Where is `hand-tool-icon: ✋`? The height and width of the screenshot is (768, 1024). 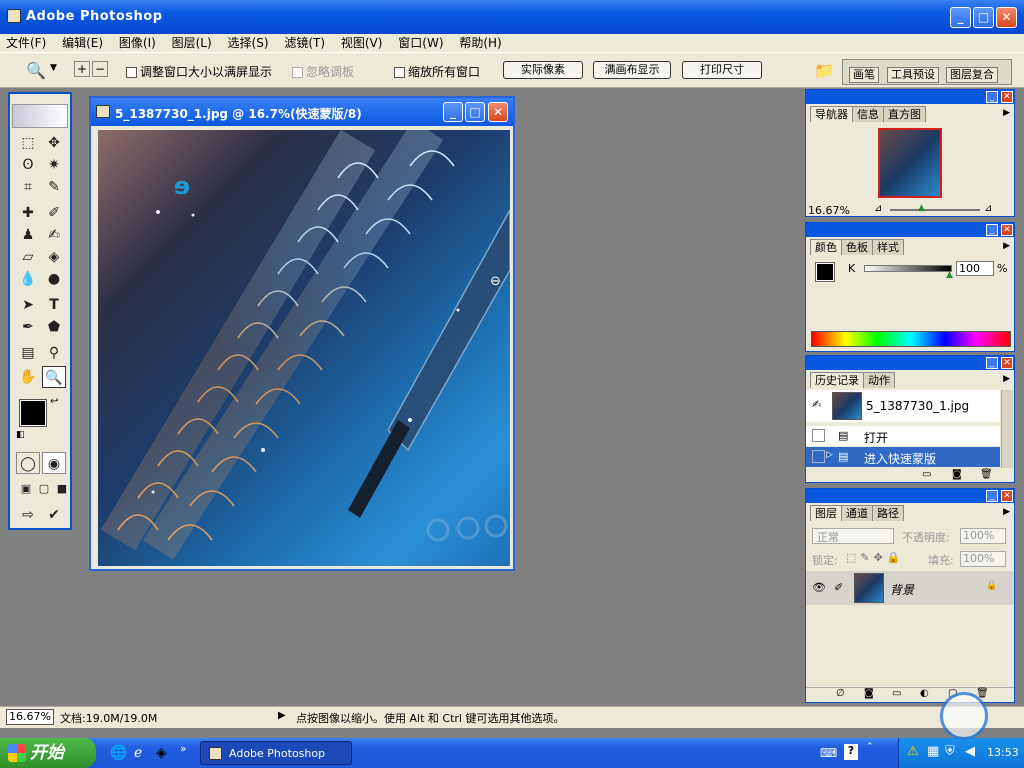
hand-tool-icon: ✋ is located at coordinates (28, 377).